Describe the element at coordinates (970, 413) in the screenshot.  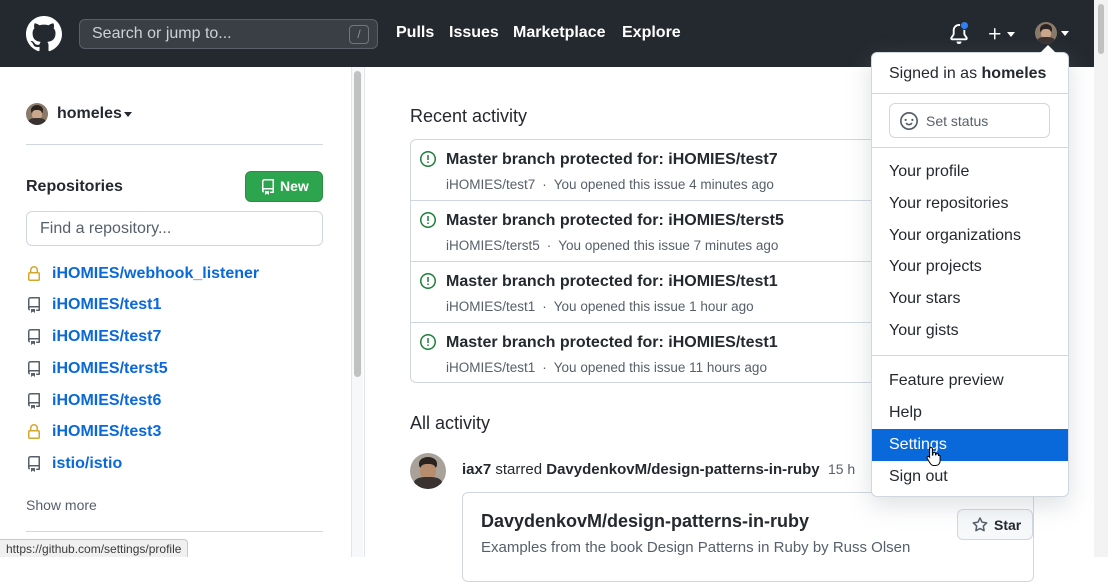
I see `menu-item-help: Help` at that location.